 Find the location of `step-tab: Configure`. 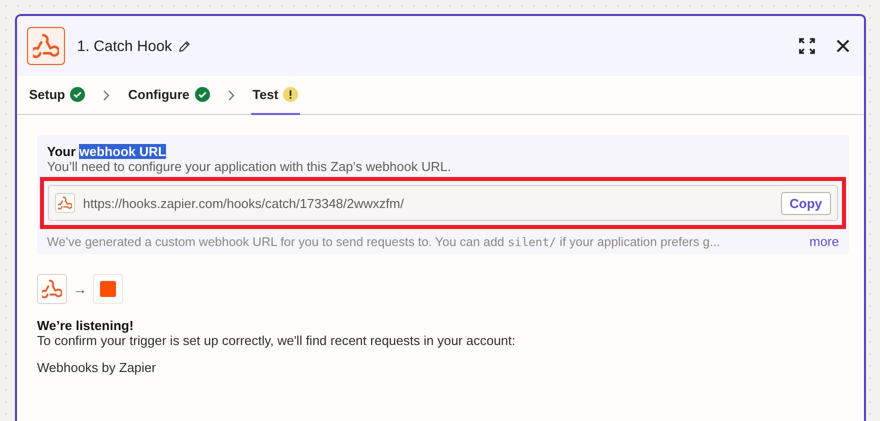

step-tab: Configure is located at coordinates (169, 95).